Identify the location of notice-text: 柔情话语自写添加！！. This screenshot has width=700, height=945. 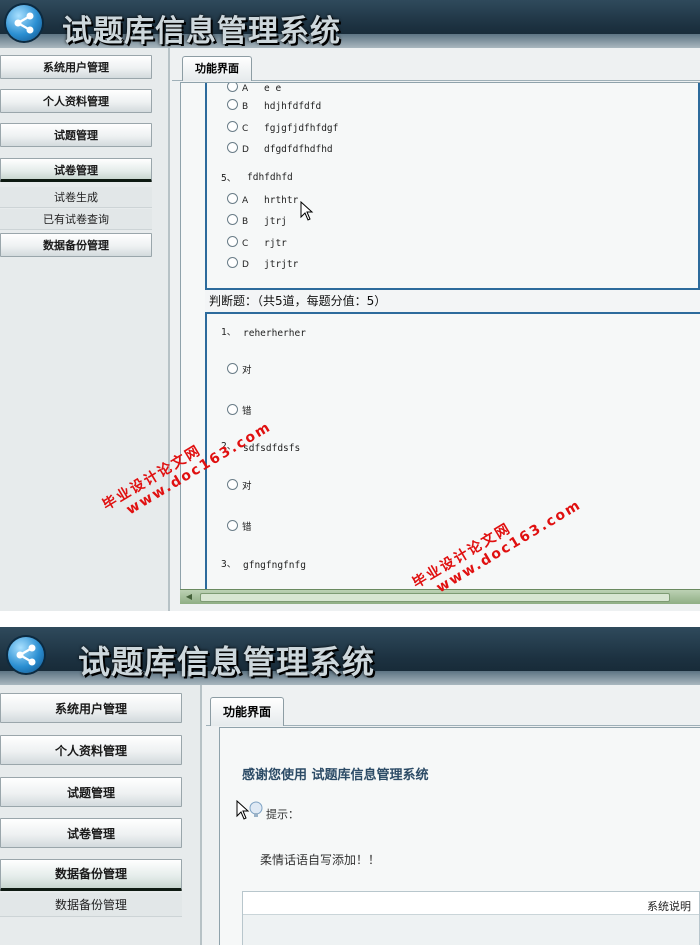
(320, 860).